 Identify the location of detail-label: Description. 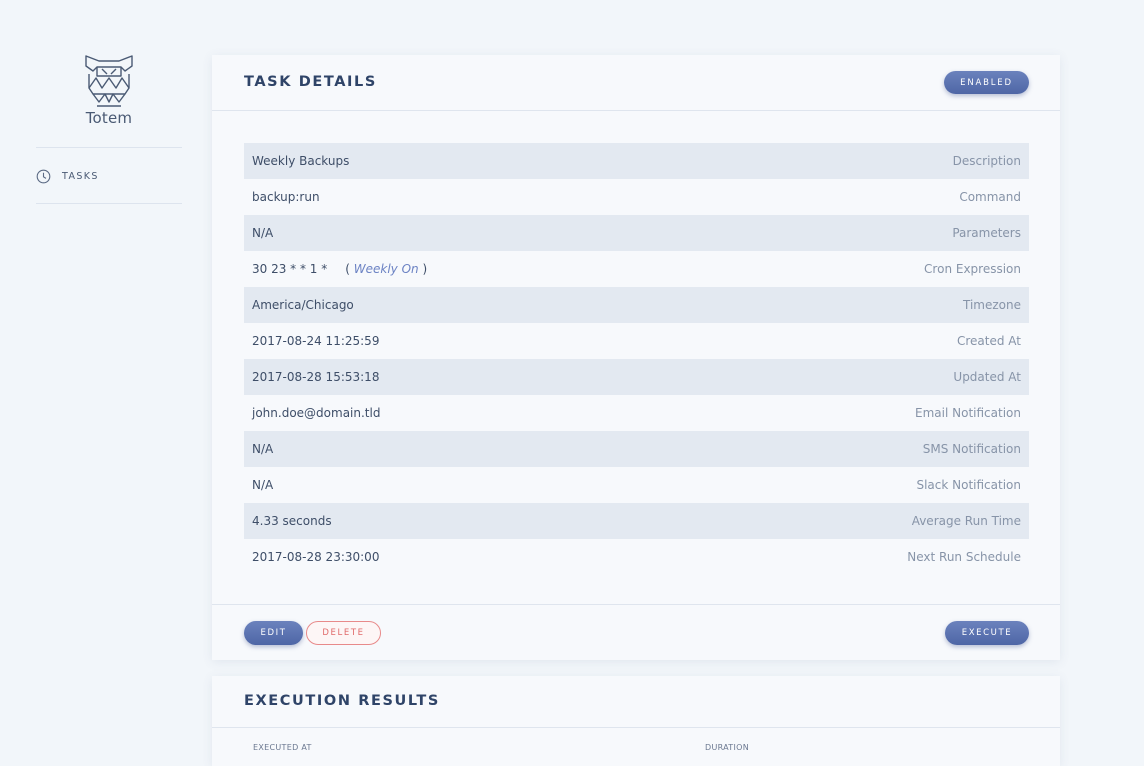
(986, 161).